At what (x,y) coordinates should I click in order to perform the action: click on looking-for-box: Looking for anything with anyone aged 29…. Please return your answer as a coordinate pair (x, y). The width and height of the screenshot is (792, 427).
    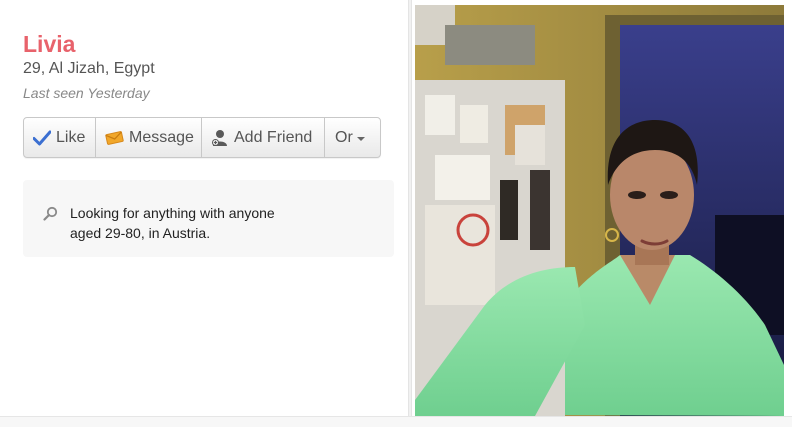
    Looking at the image, I should click on (208, 218).